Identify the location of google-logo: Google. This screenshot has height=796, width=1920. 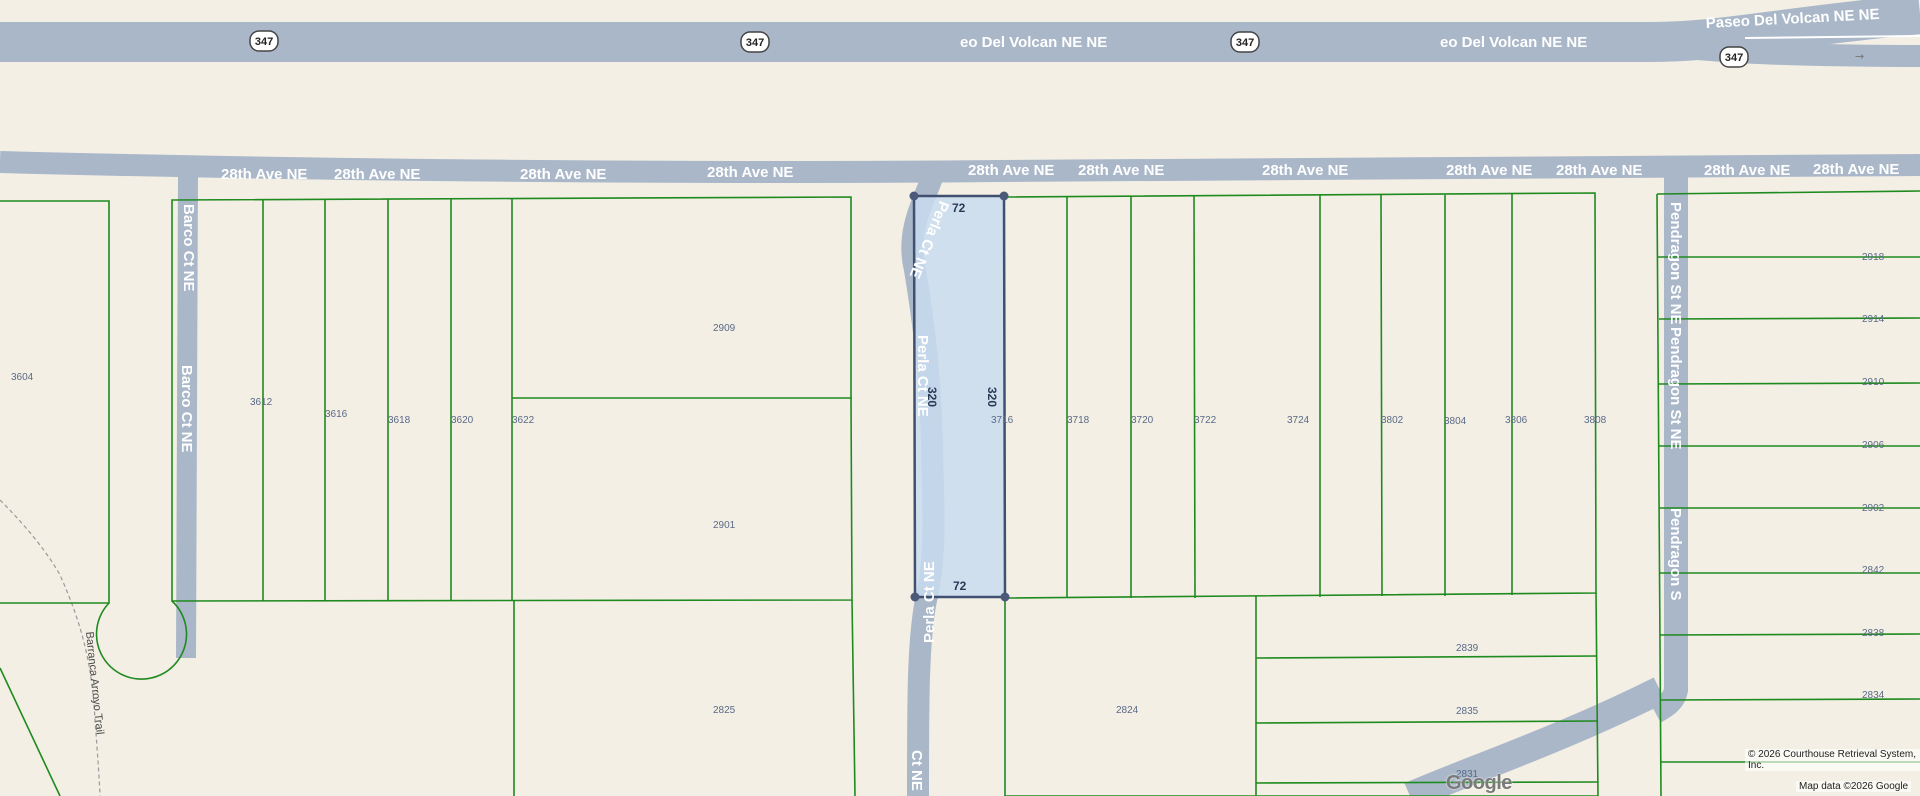
(1479, 783).